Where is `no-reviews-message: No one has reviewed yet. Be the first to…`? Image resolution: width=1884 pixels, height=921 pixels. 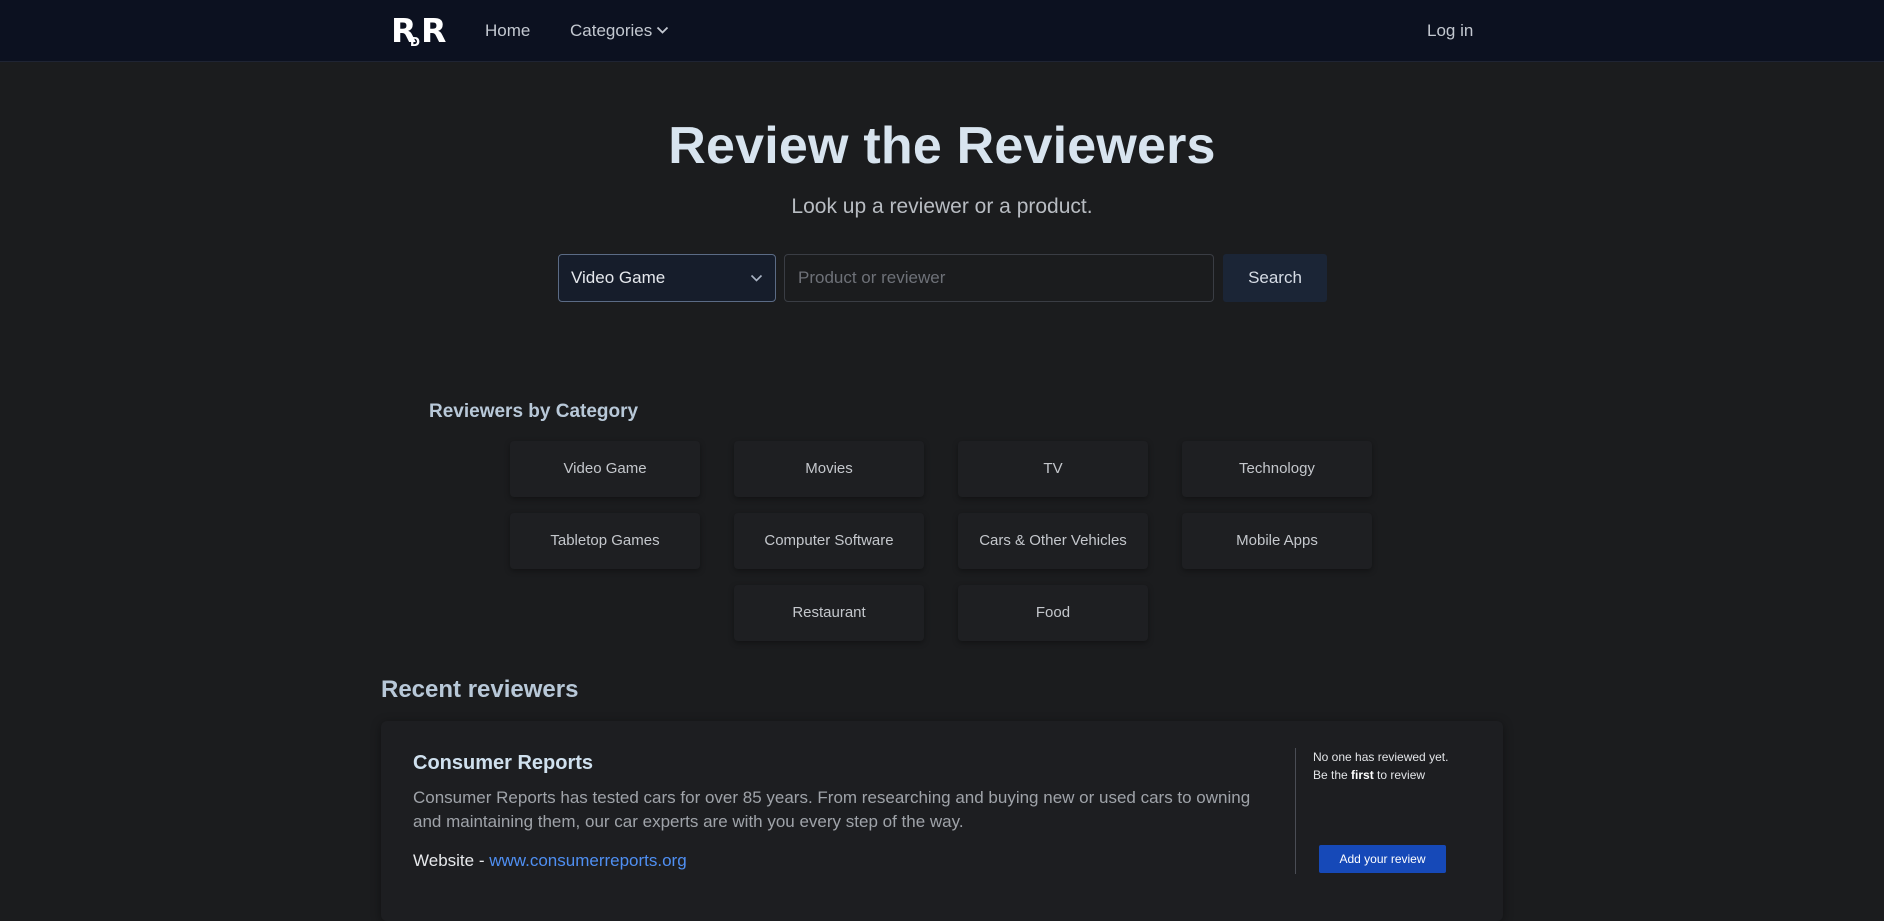
no-reviews-message: No one has reviewed yet. Be the first to… is located at coordinates (1393, 766).